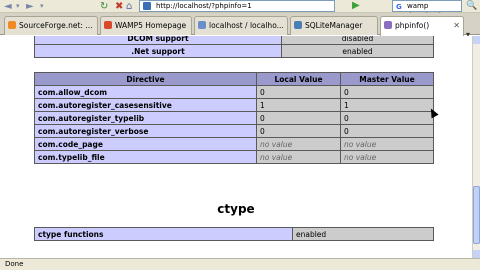 The height and width of the screenshot is (270, 480). I want to click on google-search-icon: G, so click(399, 7).